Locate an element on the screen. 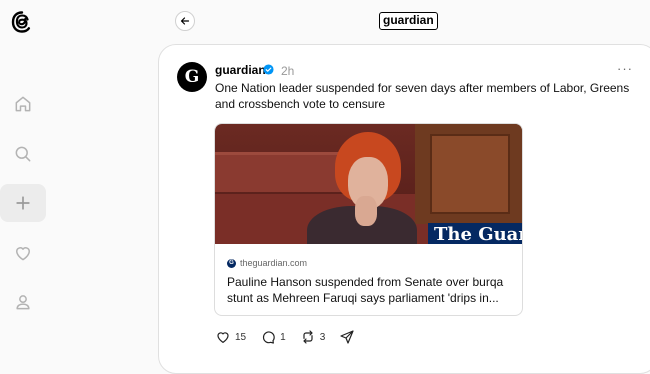 The width and height of the screenshot is (650, 374). search-icon is located at coordinates (23, 154).